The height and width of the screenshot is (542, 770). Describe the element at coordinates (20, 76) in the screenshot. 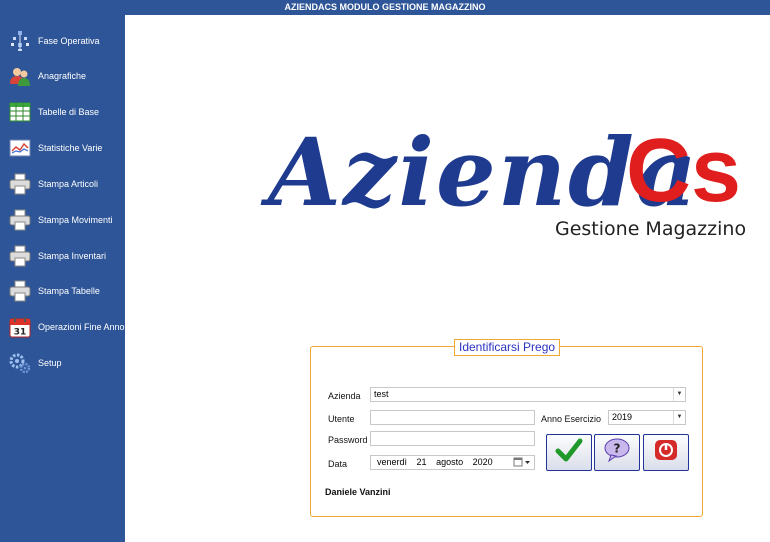

I see `users-icon` at that location.